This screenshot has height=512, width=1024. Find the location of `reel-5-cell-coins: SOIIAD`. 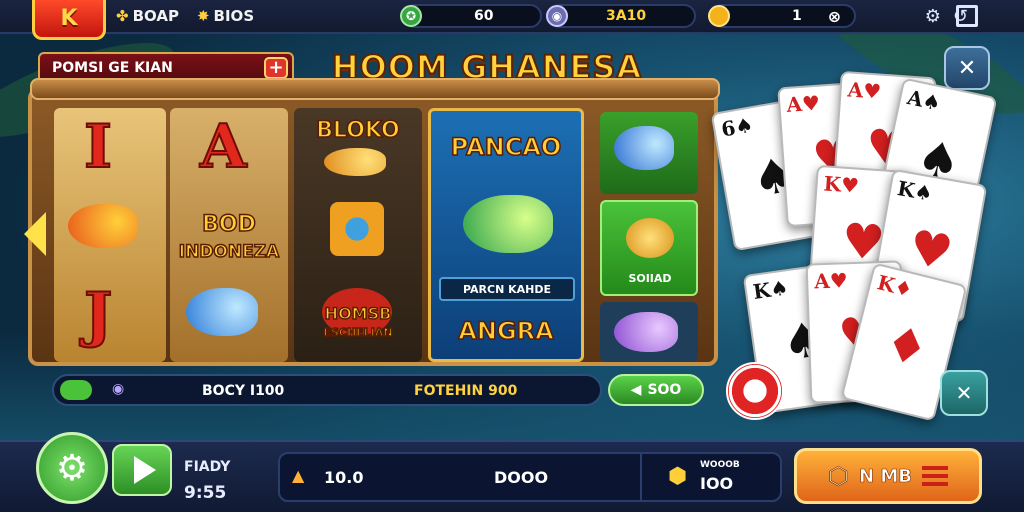

reel-5-cell-coins: SOIIAD is located at coordinates (649, 248).